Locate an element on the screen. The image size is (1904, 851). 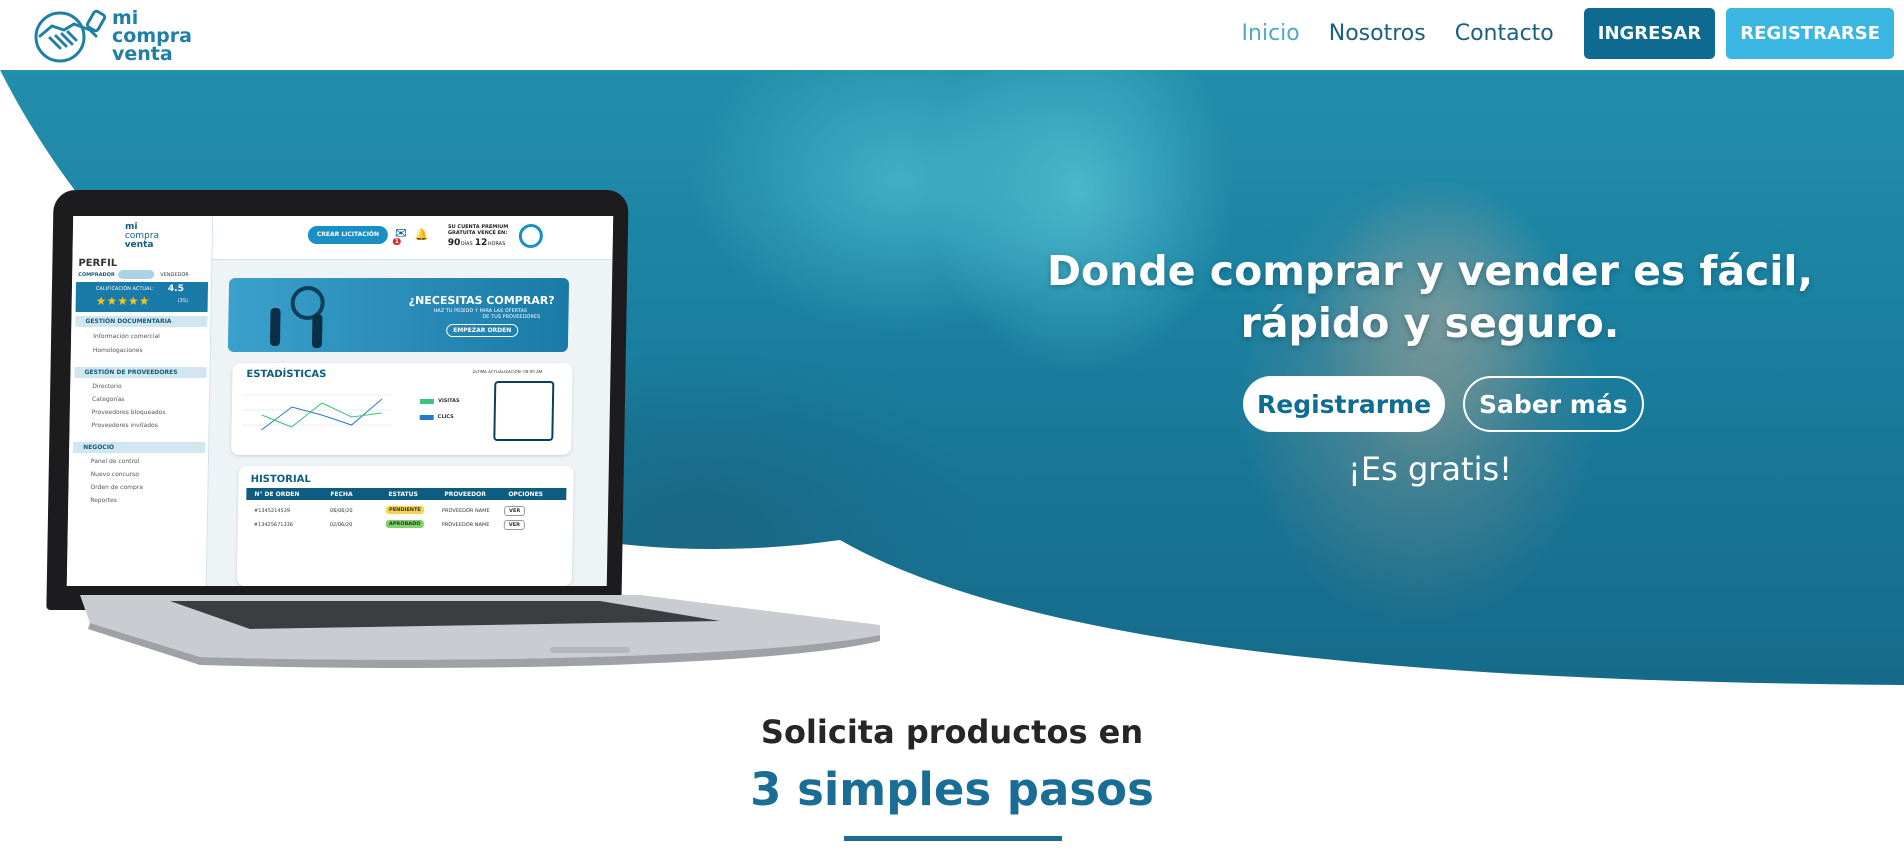
mini-premium-line2: GRATUITA VENCE EN: is located at coordinates (477, 233).